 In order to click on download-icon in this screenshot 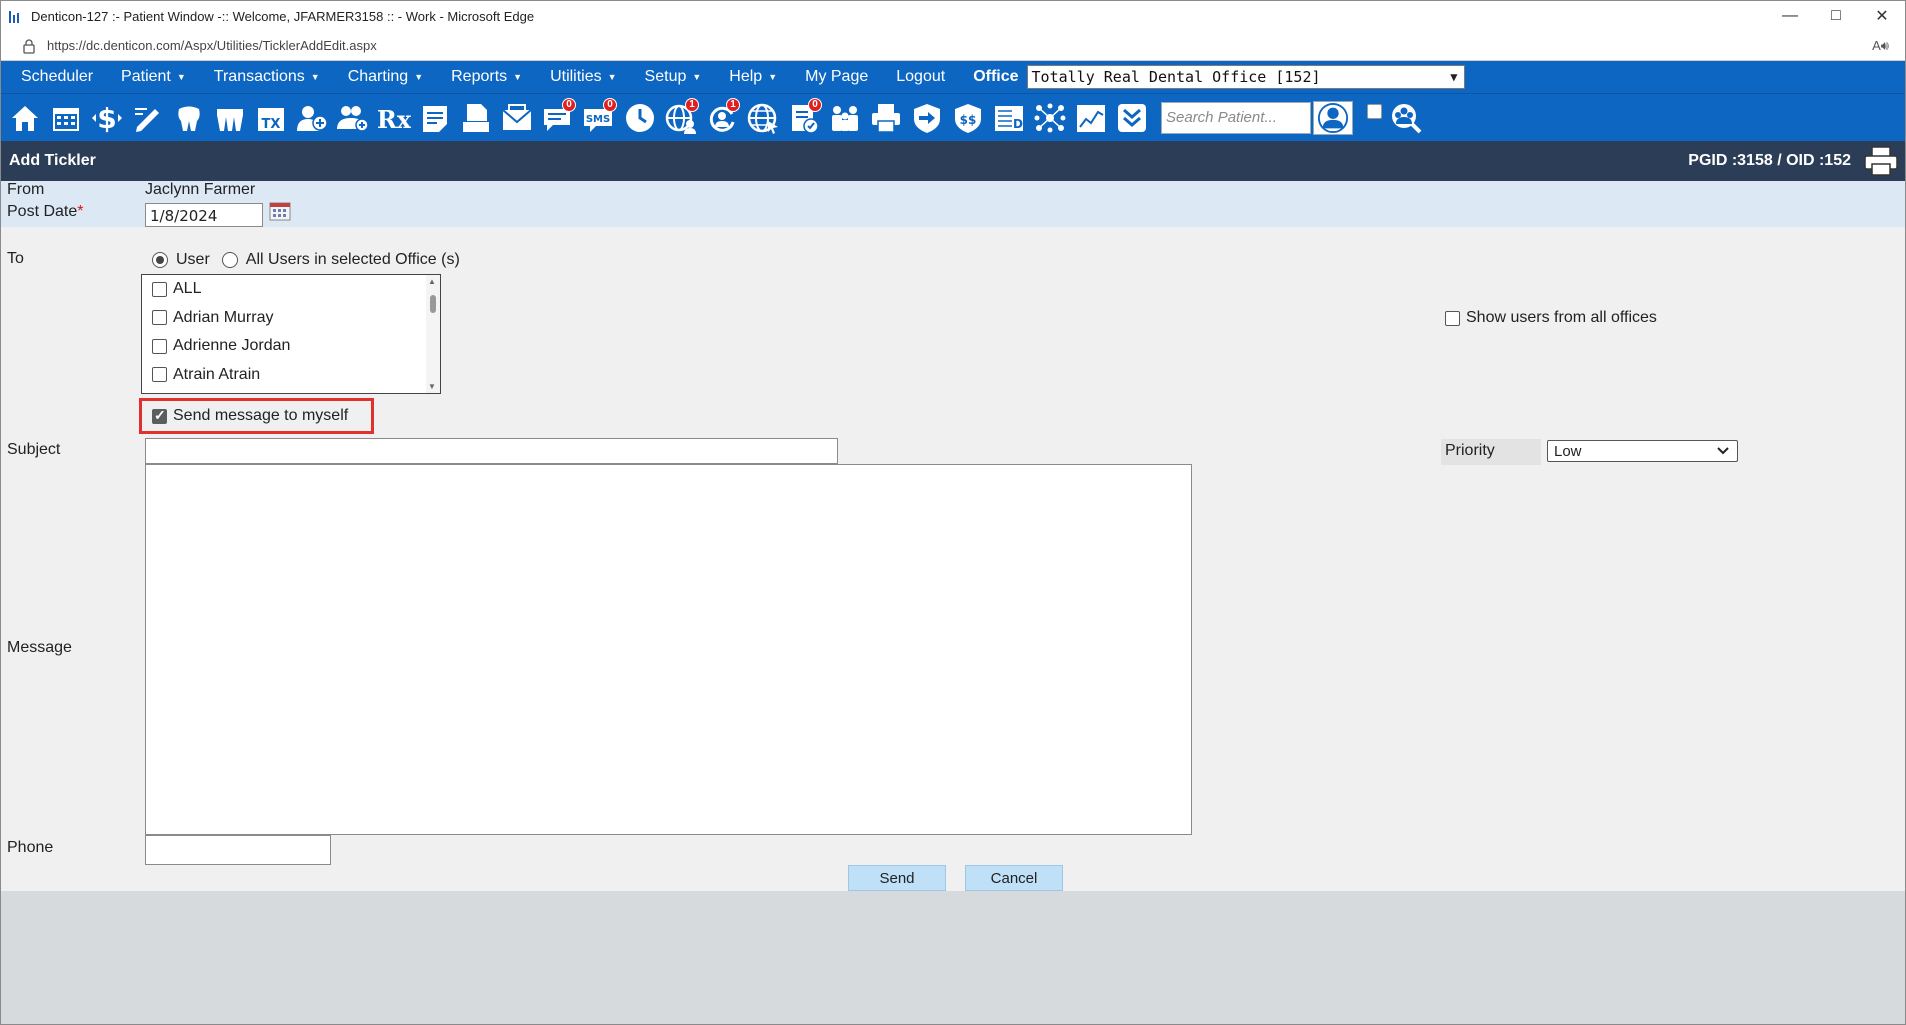, I will do `click(1132, 118)`.